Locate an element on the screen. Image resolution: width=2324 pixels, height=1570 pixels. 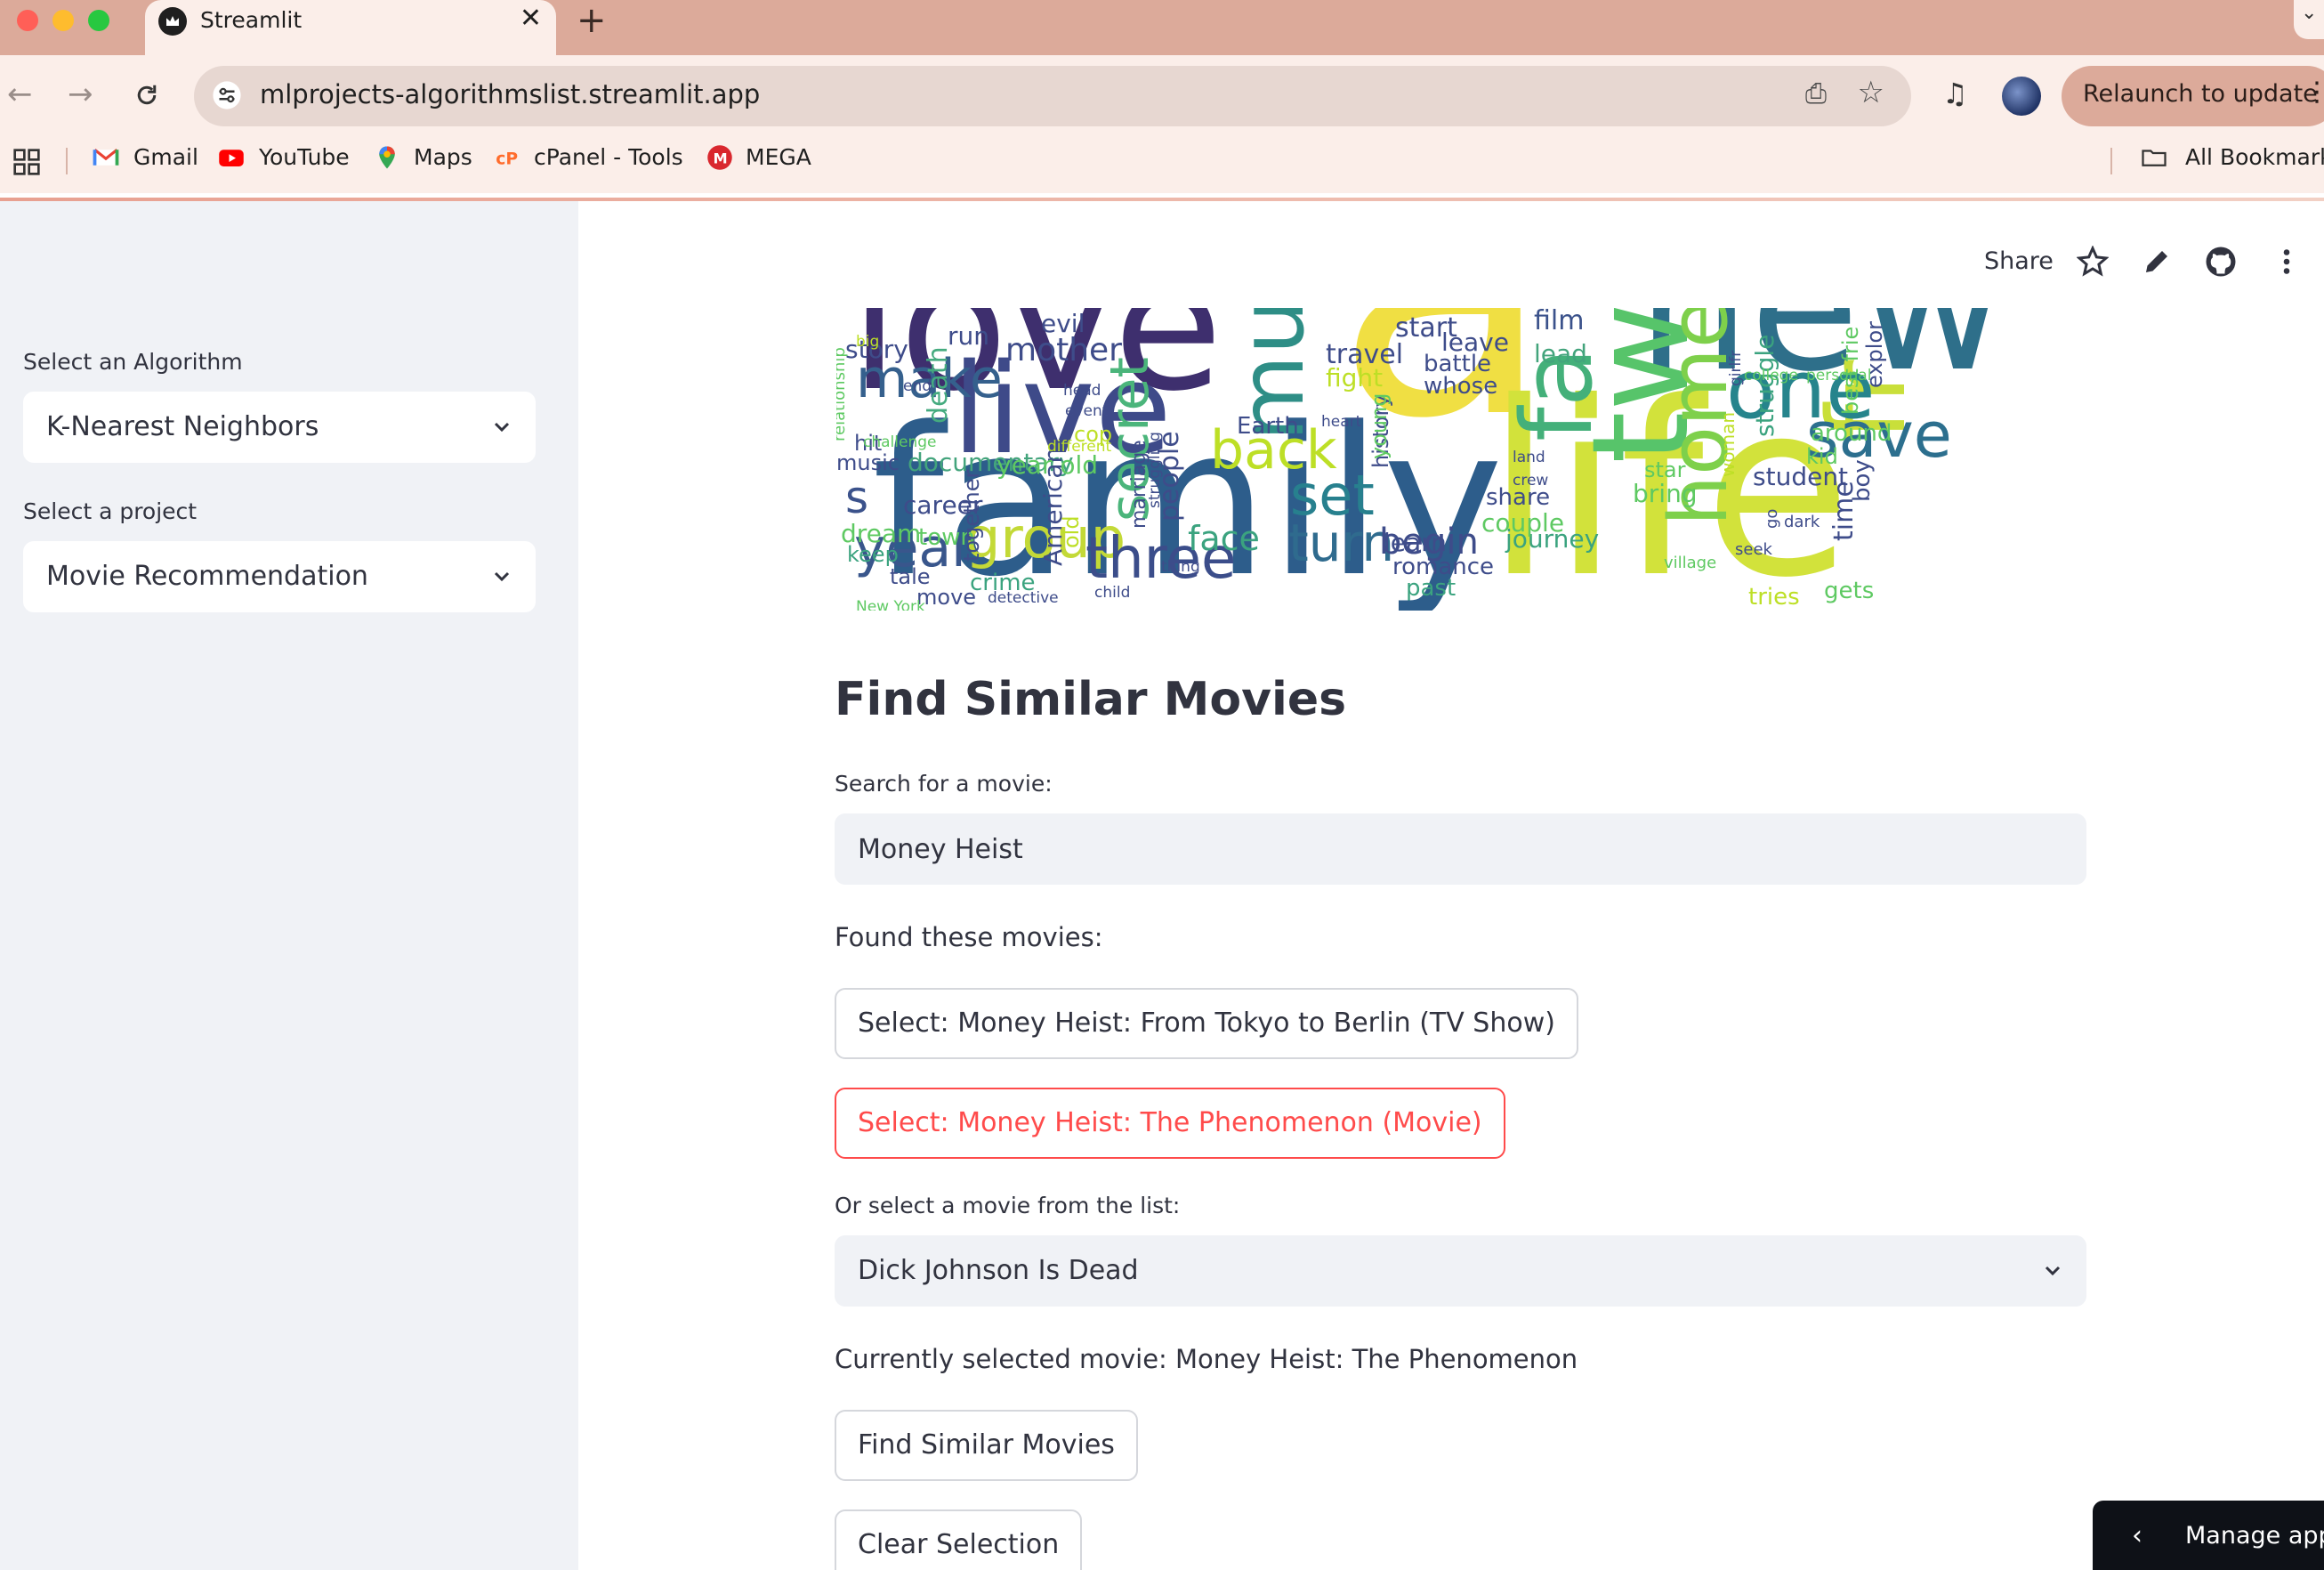
tab-close-icon: ✕ is located at coordinates (531, 18).